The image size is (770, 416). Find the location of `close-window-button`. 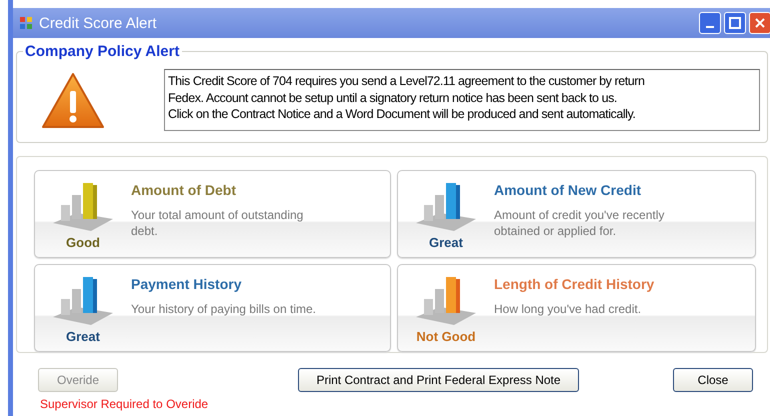

close-window-button is located at coordinates (759, 23).